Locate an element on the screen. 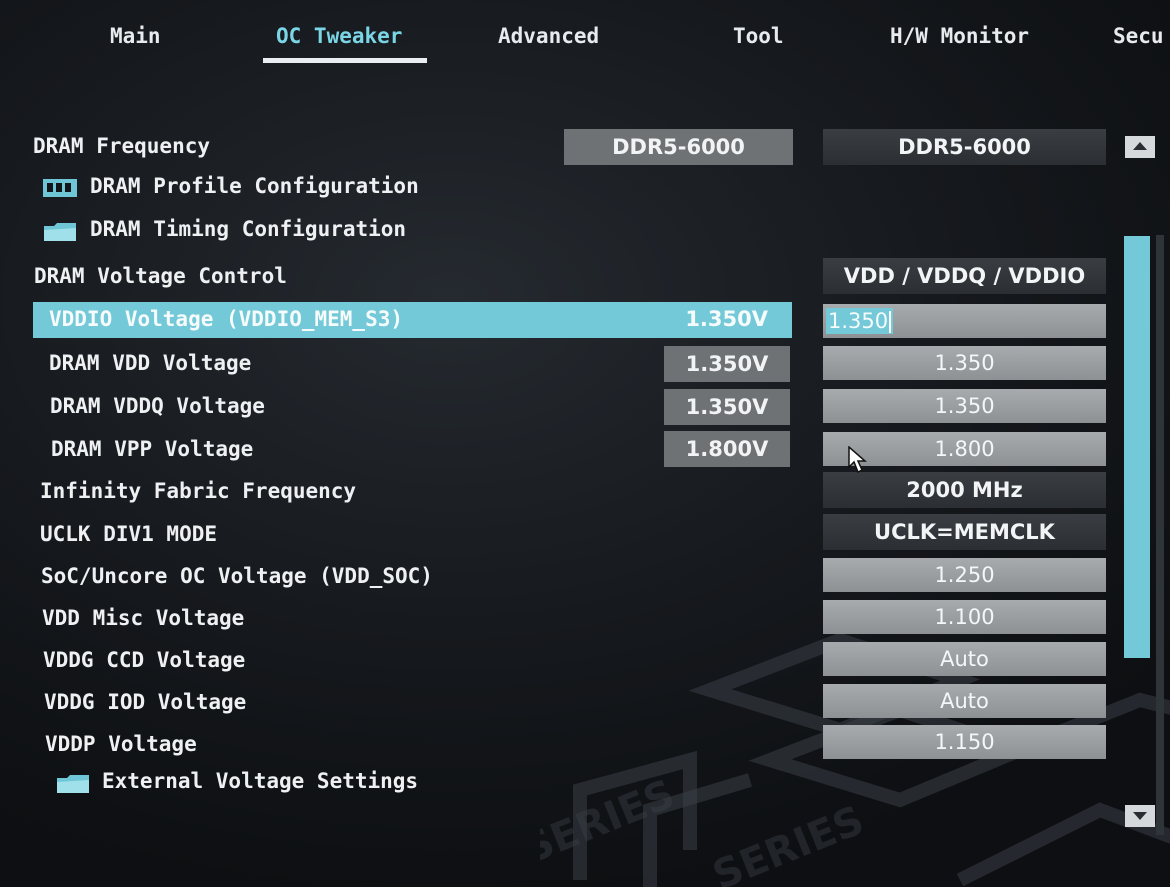 The width and height of the screenshot is (1170, 887). dram-voltage-control-setting: VDD / VDDQ / VDDIO is located at coordinates (964, 276).